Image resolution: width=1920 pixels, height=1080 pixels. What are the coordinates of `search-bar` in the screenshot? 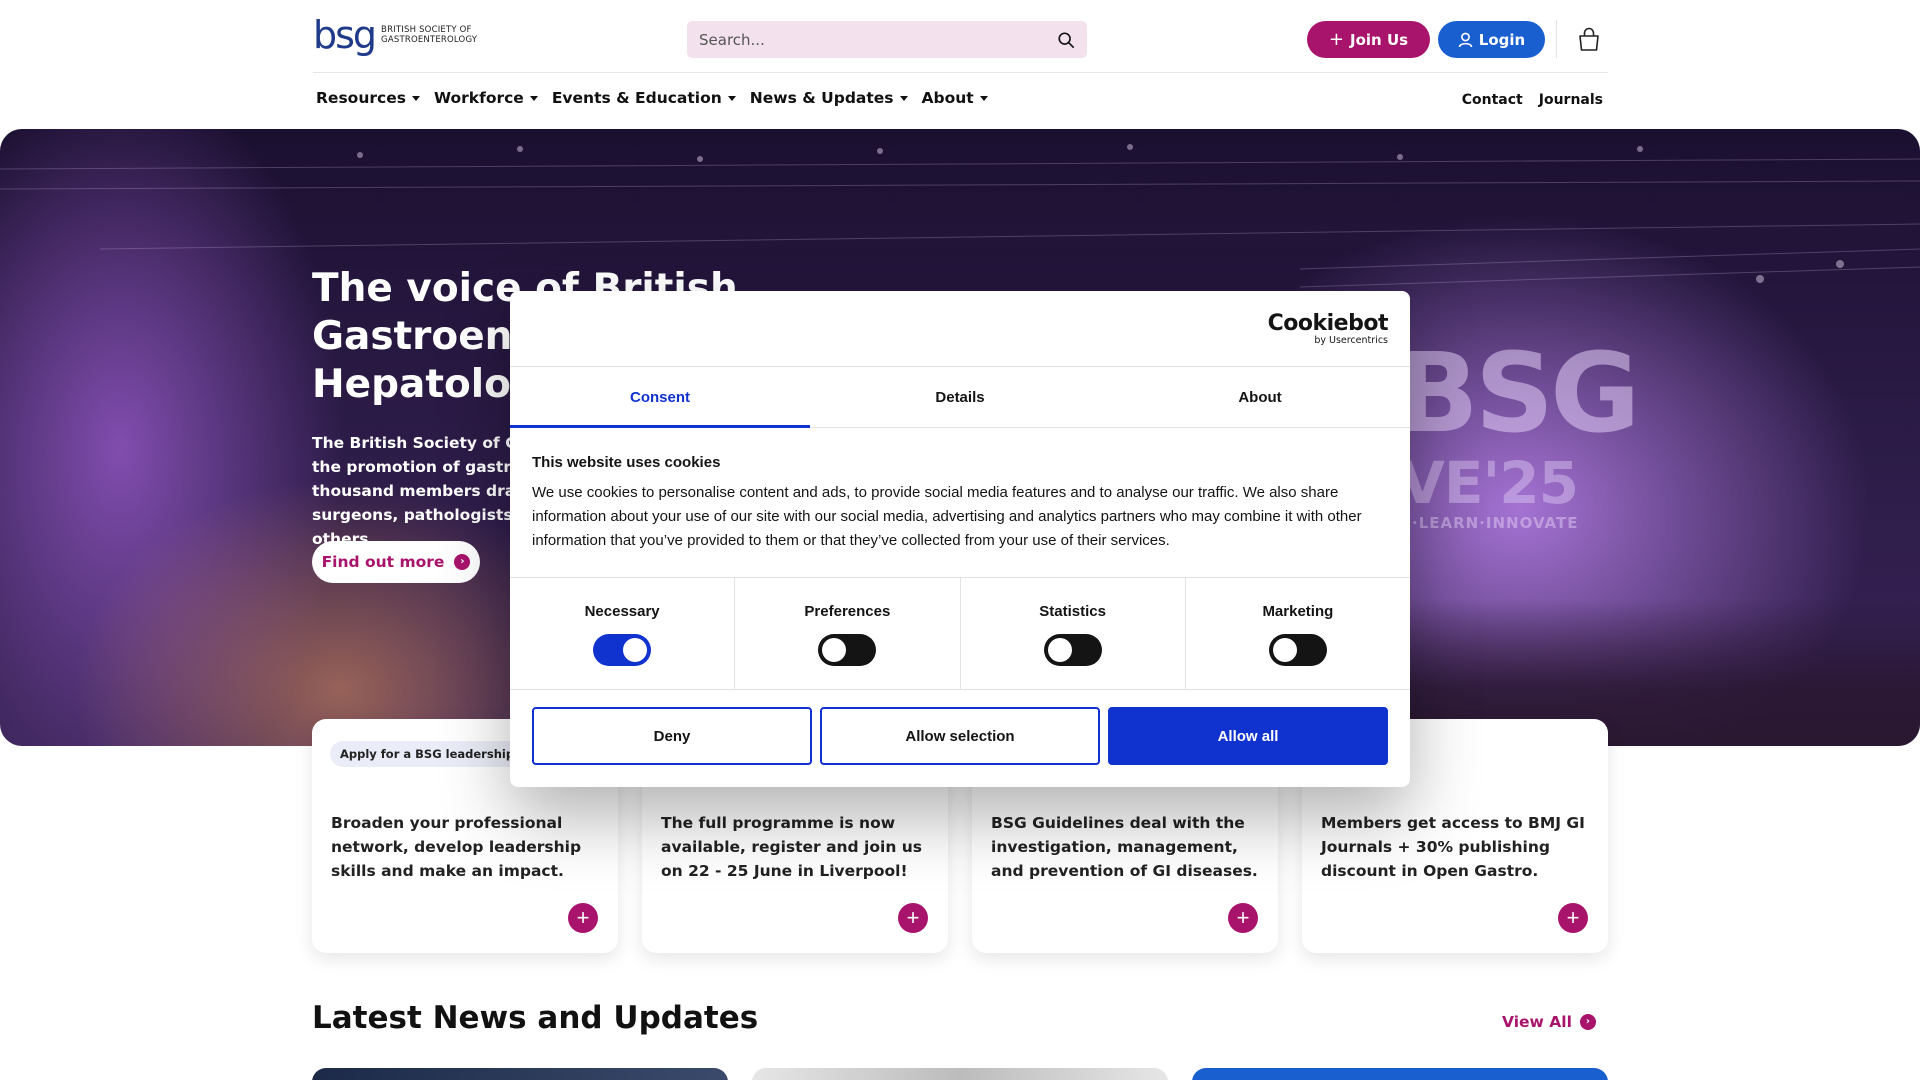 It's located at (887, 39).